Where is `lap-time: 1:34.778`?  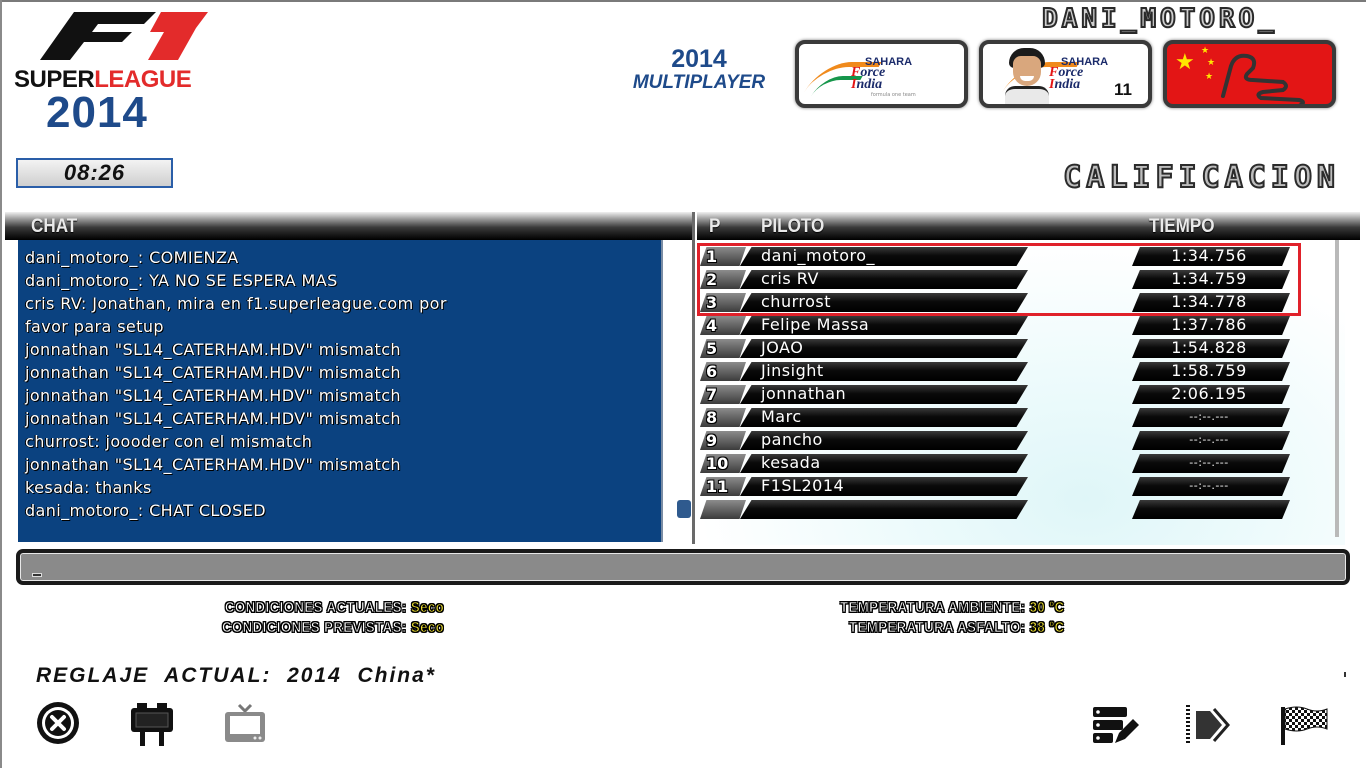
lap-time: 1:34.778 is located at coordinates (1209, 301).